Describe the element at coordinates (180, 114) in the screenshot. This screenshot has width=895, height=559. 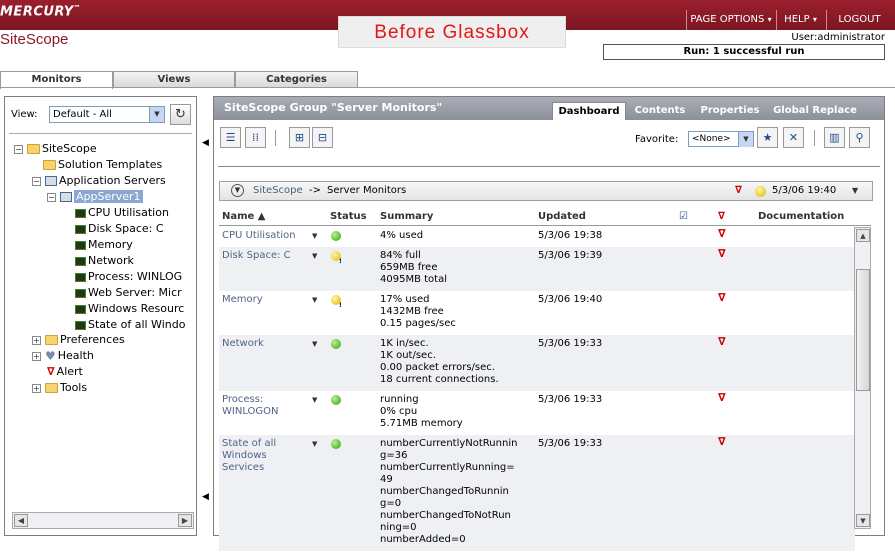
I see `refresh-icon: ↻` at that location.